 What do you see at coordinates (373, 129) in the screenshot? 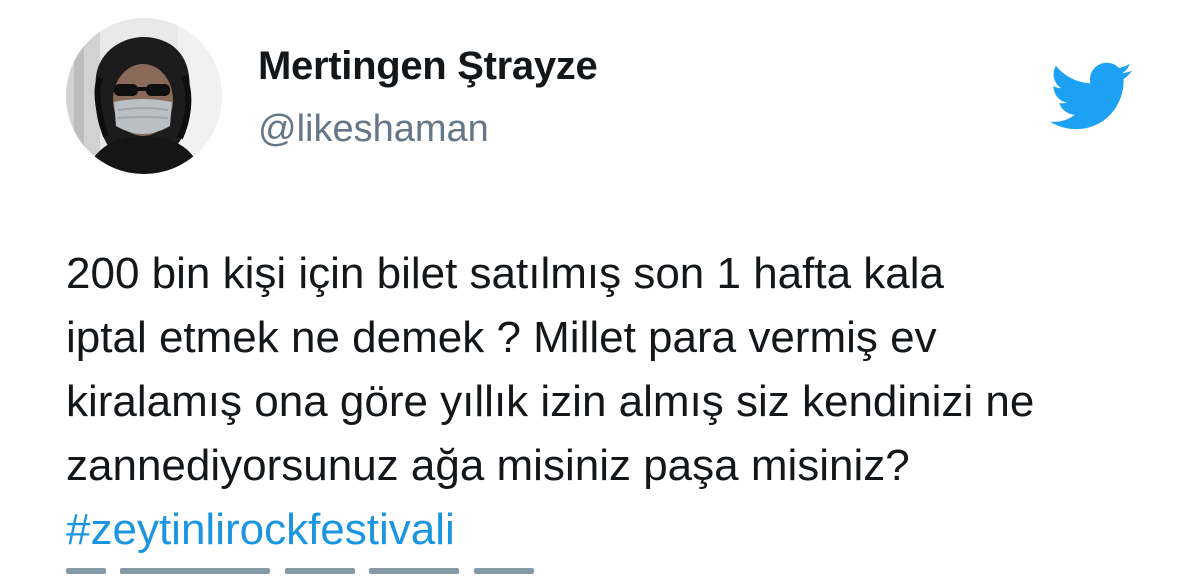
I see `author-handle: @likeshaman` at bounding box center [373, 129].